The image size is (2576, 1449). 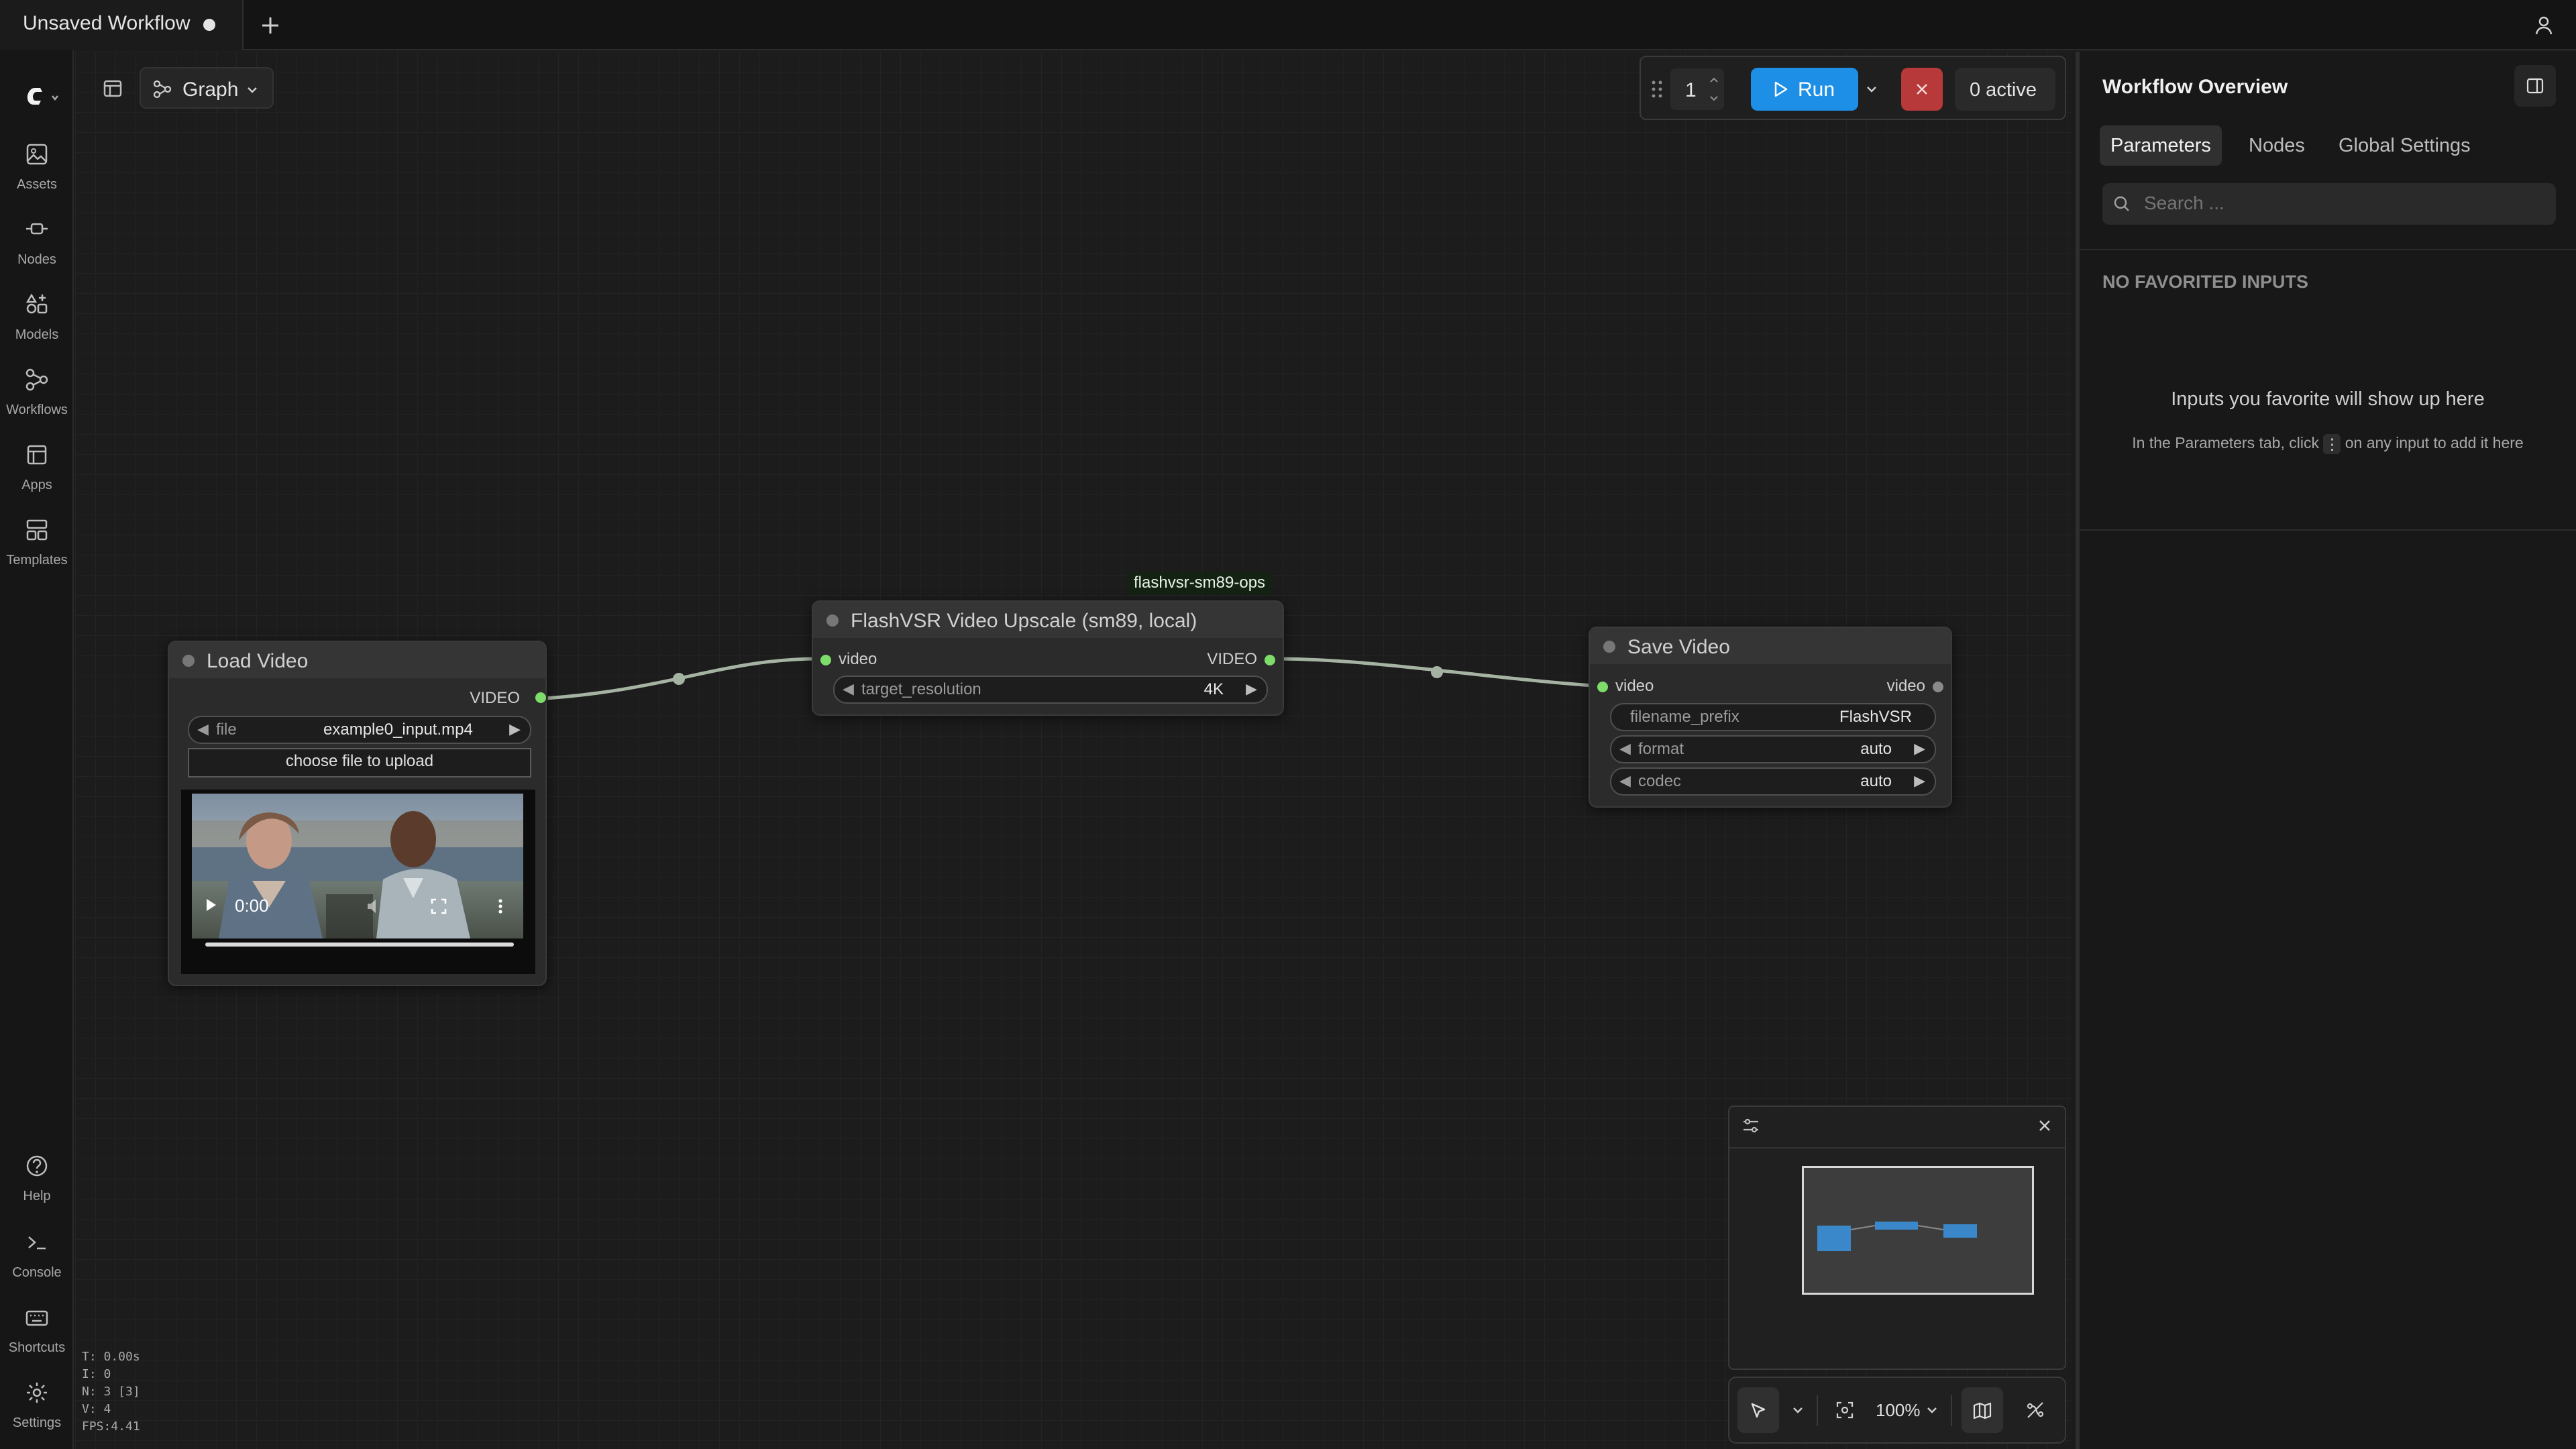 I want to click on sidebar-item-shortcuts: Shortcuts, so click(x=37, y=1337).